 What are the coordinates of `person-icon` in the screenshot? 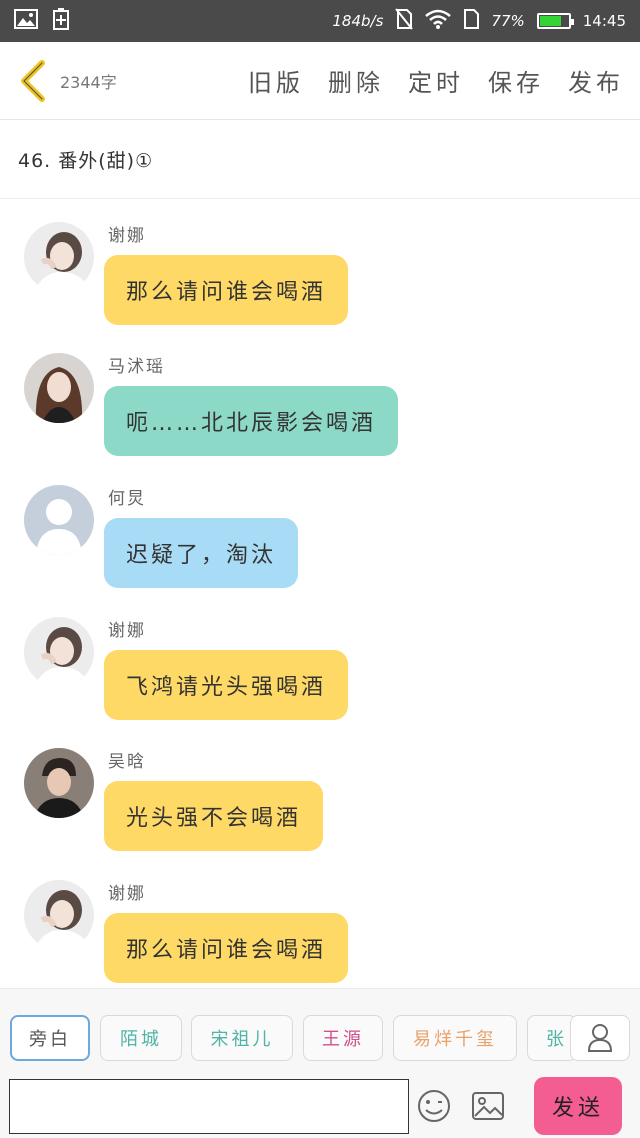 It's located at (600, 1038).